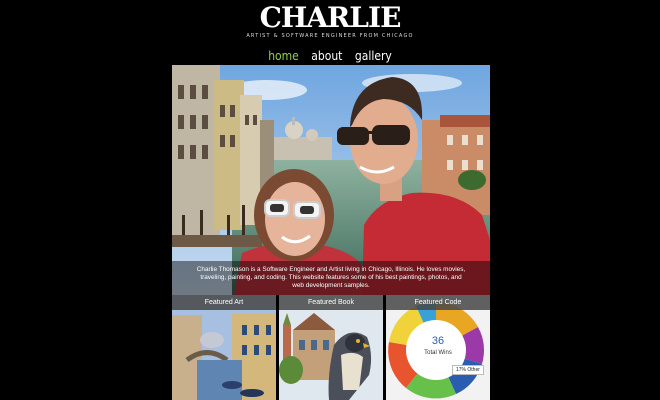  I want to click on nav-gallery: gallery, so click(373, 56).